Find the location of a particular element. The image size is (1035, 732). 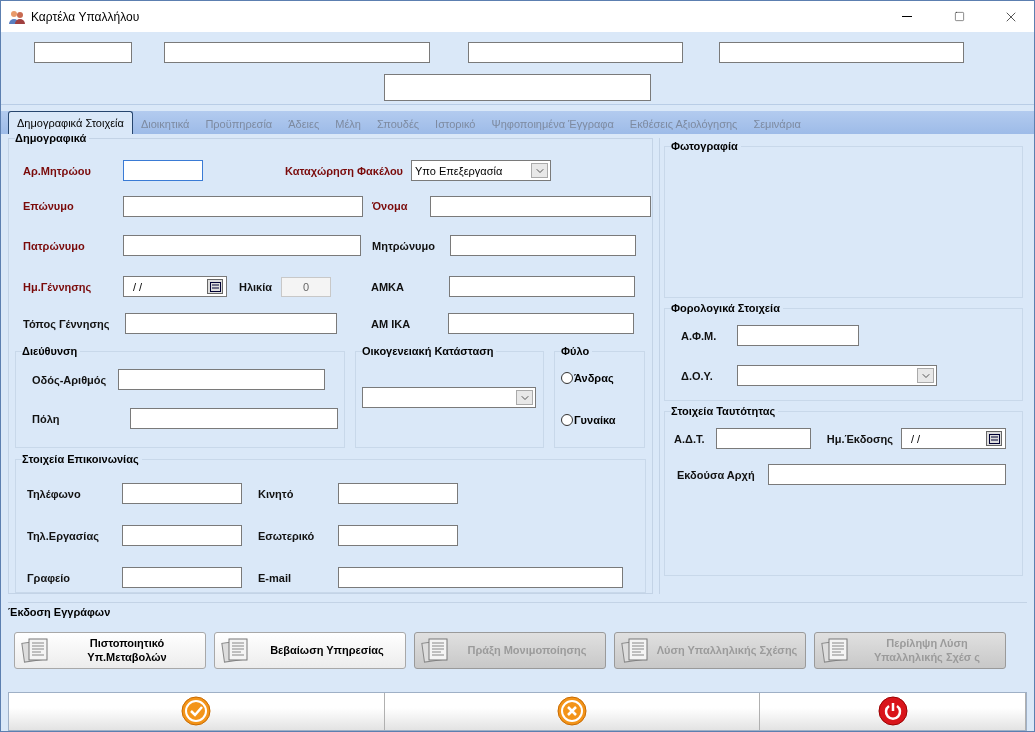

field-label: ΑΜΚΑ is located at coordinates (388, 286).